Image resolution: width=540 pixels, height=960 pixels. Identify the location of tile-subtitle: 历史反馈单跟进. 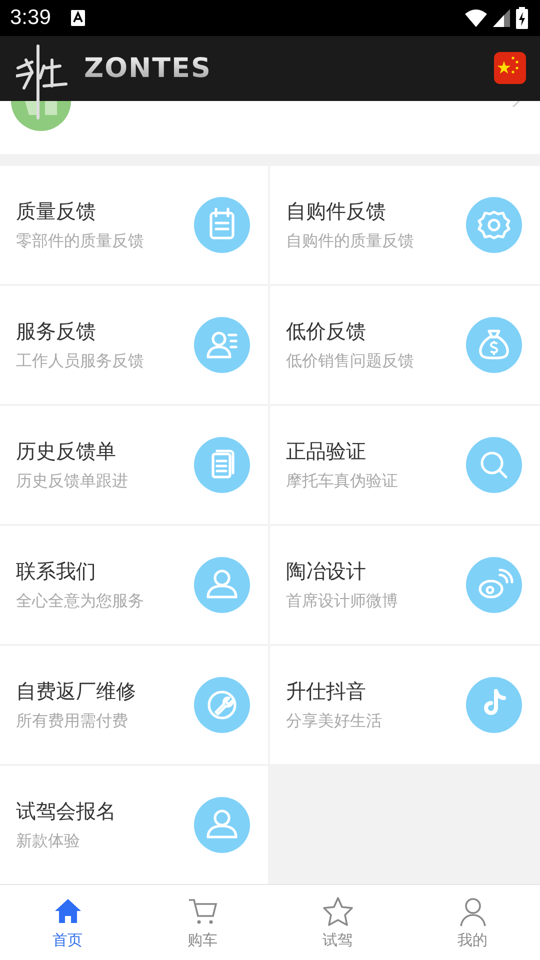
(72, 481).